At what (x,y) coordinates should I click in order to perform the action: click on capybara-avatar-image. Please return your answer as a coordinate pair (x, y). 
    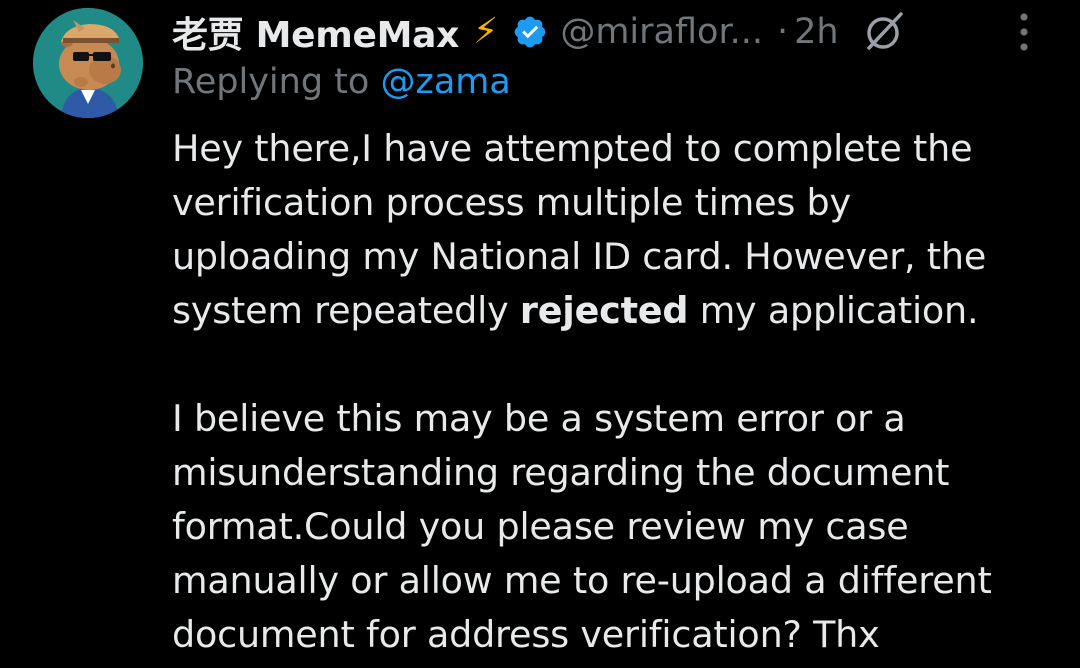
    Looking at the image, I should click on (88, 63).